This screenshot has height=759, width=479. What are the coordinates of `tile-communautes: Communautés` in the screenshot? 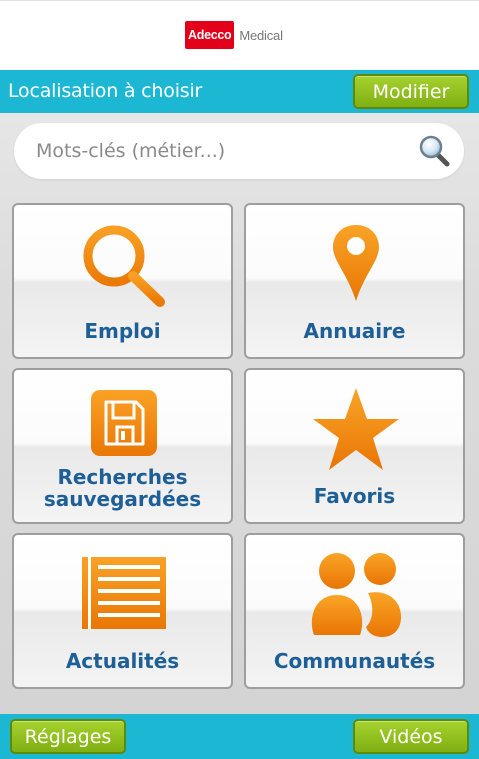 It's located at (354, 611).